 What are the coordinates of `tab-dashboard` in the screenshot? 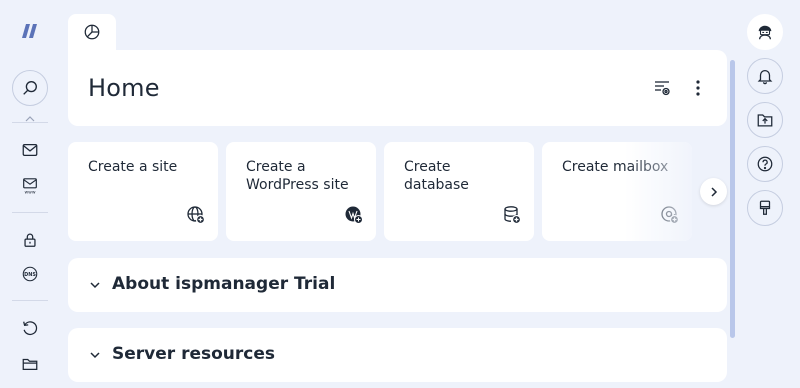 It's located at (92, 34).